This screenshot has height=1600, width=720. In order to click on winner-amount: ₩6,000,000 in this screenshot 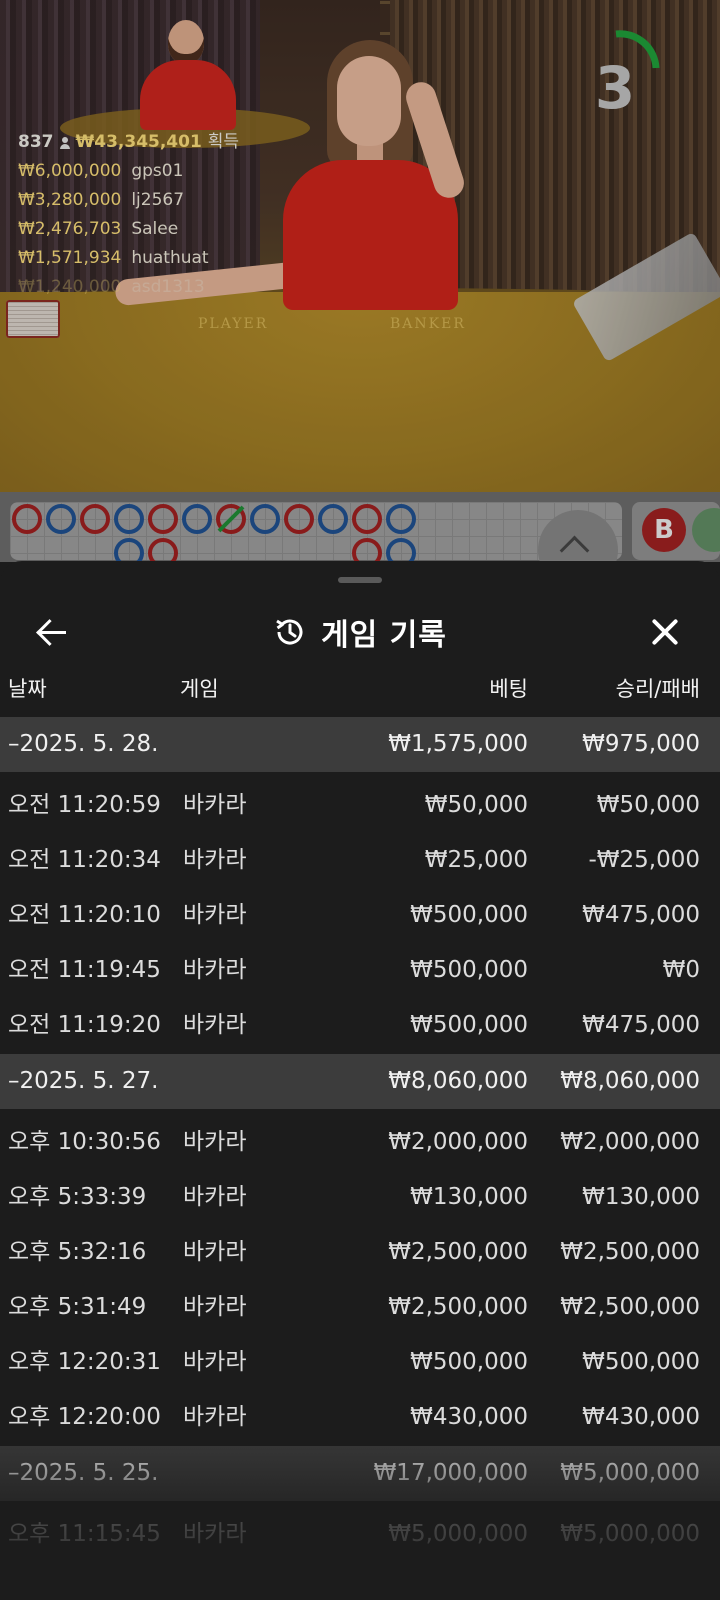, I will do `click(70, 171)`.